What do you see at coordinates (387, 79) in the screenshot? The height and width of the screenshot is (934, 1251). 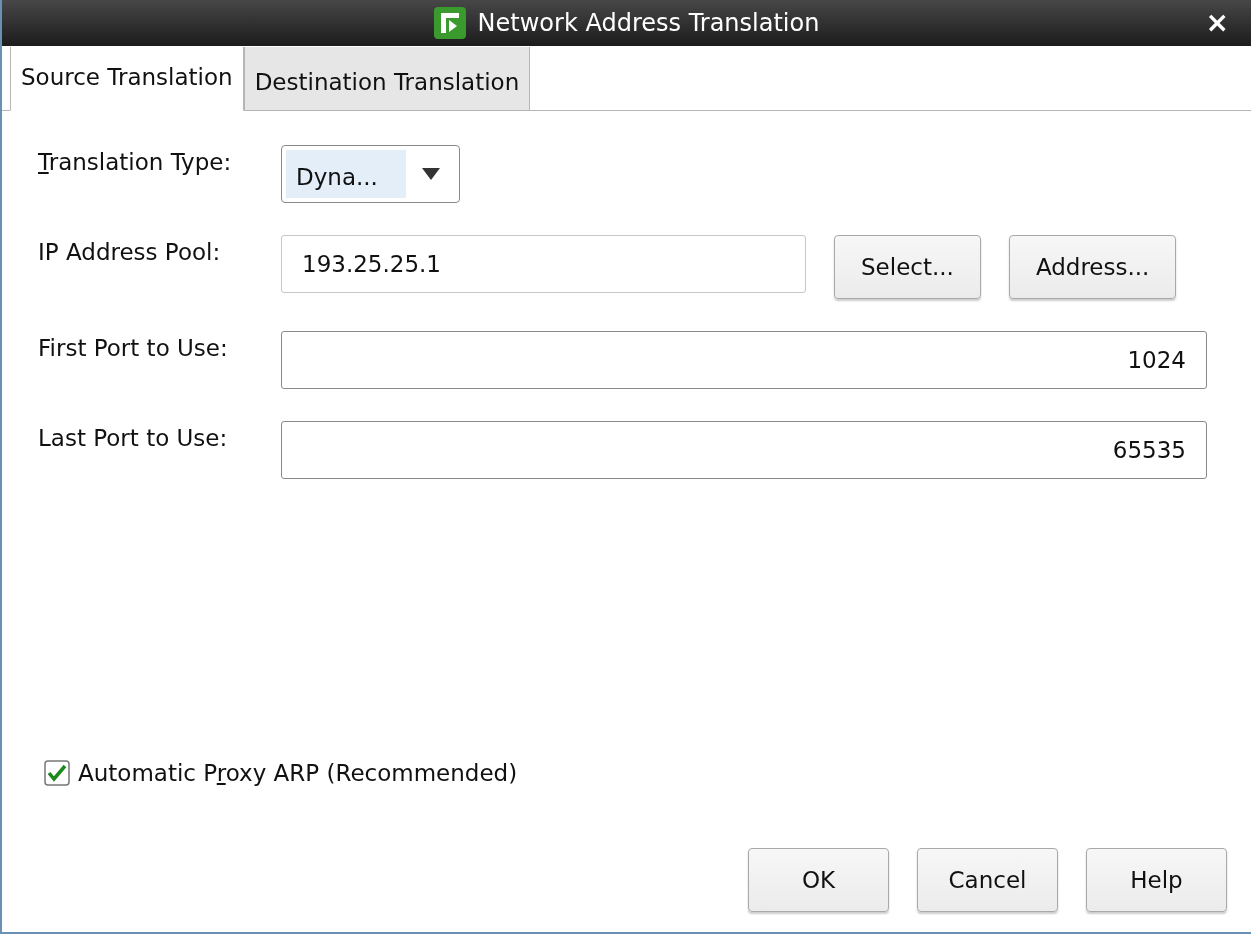 I see `tab: Destination Translation` at bounding box center [387, 79].